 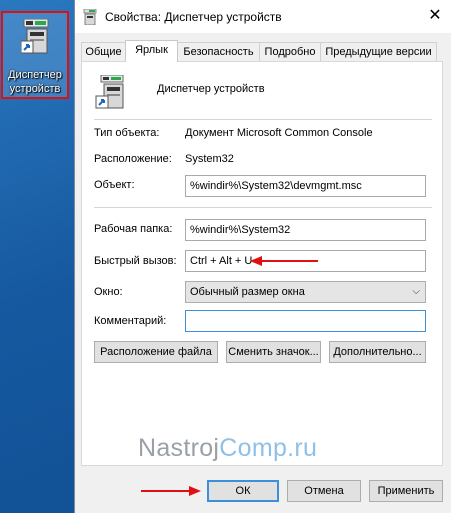 I want to click on close-button: ✕, so click(x=435, y=16).